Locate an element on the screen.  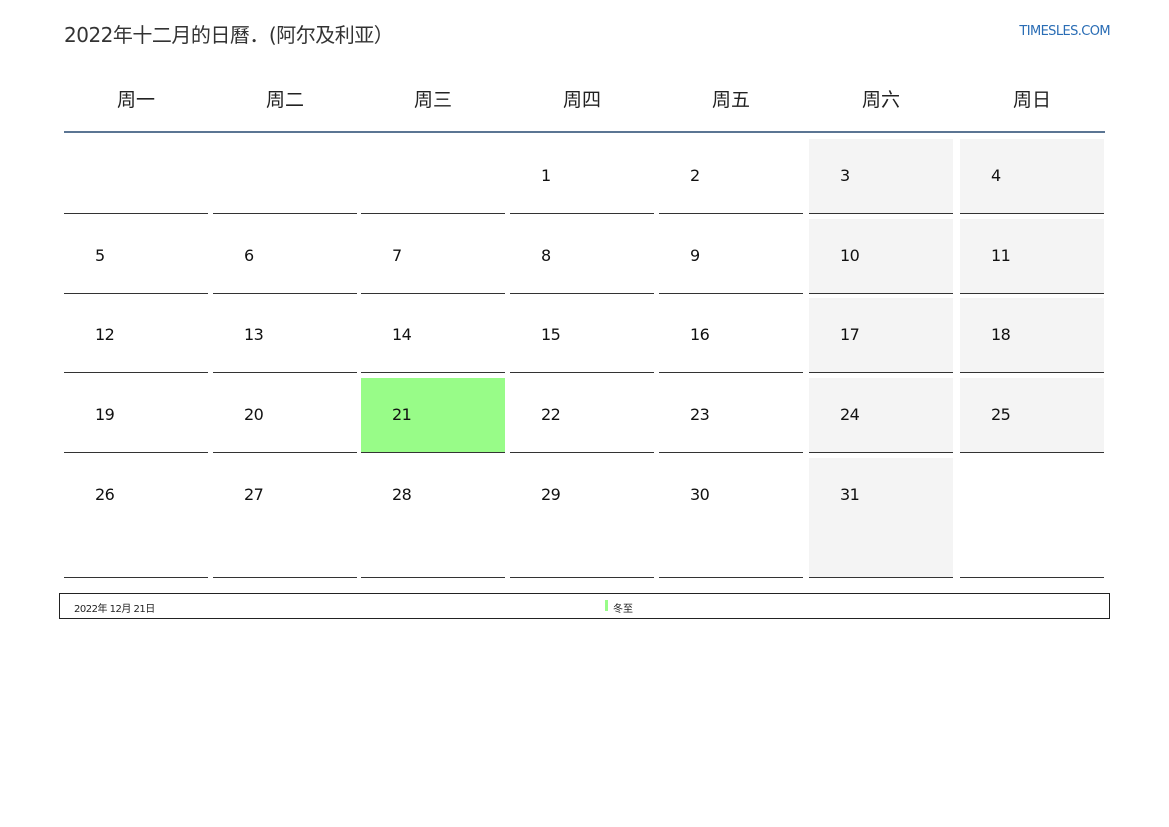
holiday-legend: 2022年 12月 21日 冬至 is located at coordinates (584, 606).